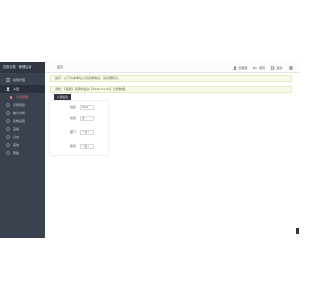 Image resolution: width=320 pixels, height=300 pixels. I want to click on top-actions: 管理员 密码 退出, so click(260, 67).